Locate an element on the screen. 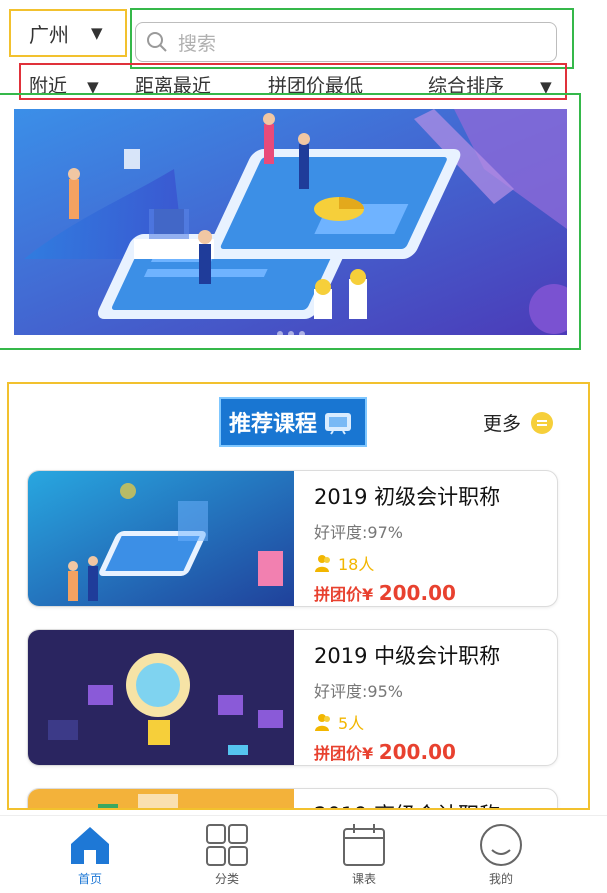  more-link: 更多 is located at coordinates (518, 422).